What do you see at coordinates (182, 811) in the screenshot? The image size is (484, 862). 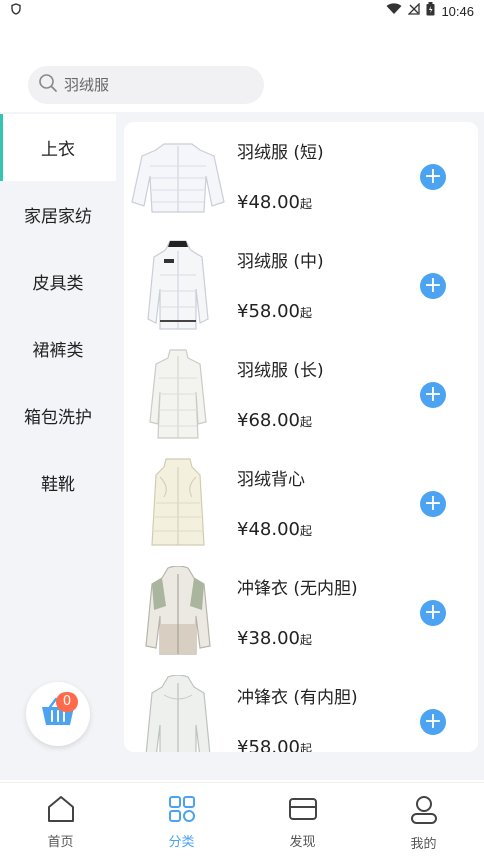 I see `grid-icon` at bounding box center [182, 811].